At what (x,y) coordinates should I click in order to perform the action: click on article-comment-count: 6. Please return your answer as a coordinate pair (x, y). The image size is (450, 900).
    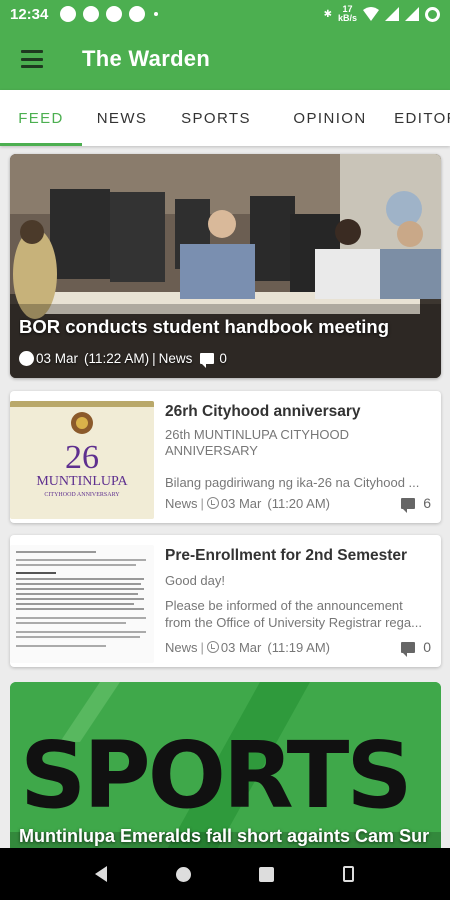
    Looking at the image, I should click on (427, 503).